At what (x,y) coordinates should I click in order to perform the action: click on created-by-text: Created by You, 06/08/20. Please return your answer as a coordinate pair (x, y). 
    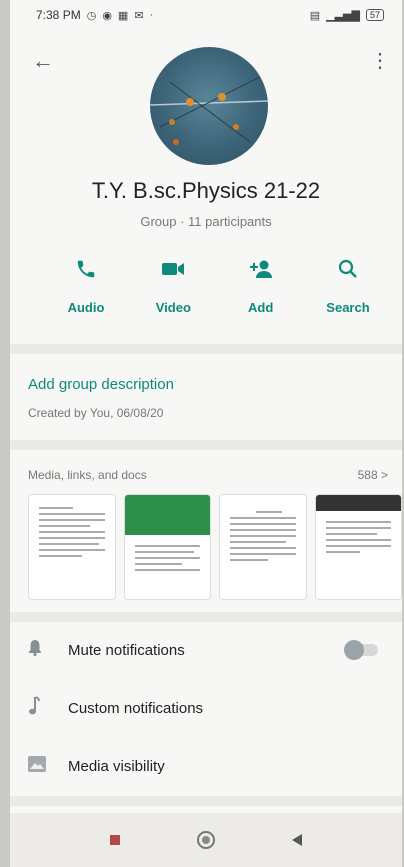
    Looking at the image, I should click on (96, 413).